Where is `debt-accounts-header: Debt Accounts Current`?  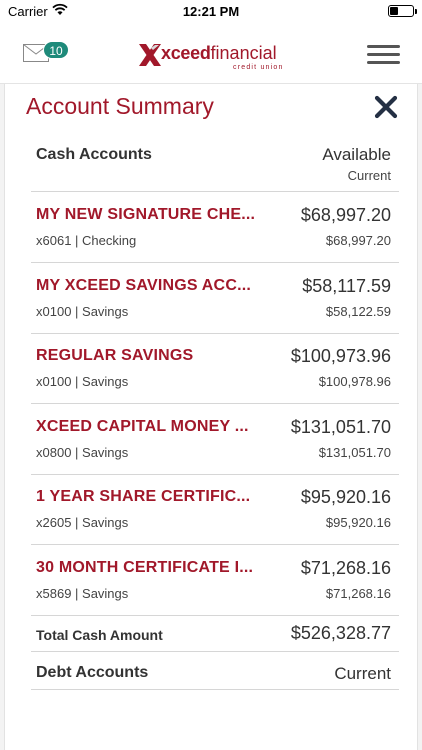 debt-accounts-header: Debt Accounts Current is located at coordinates (215, 671).